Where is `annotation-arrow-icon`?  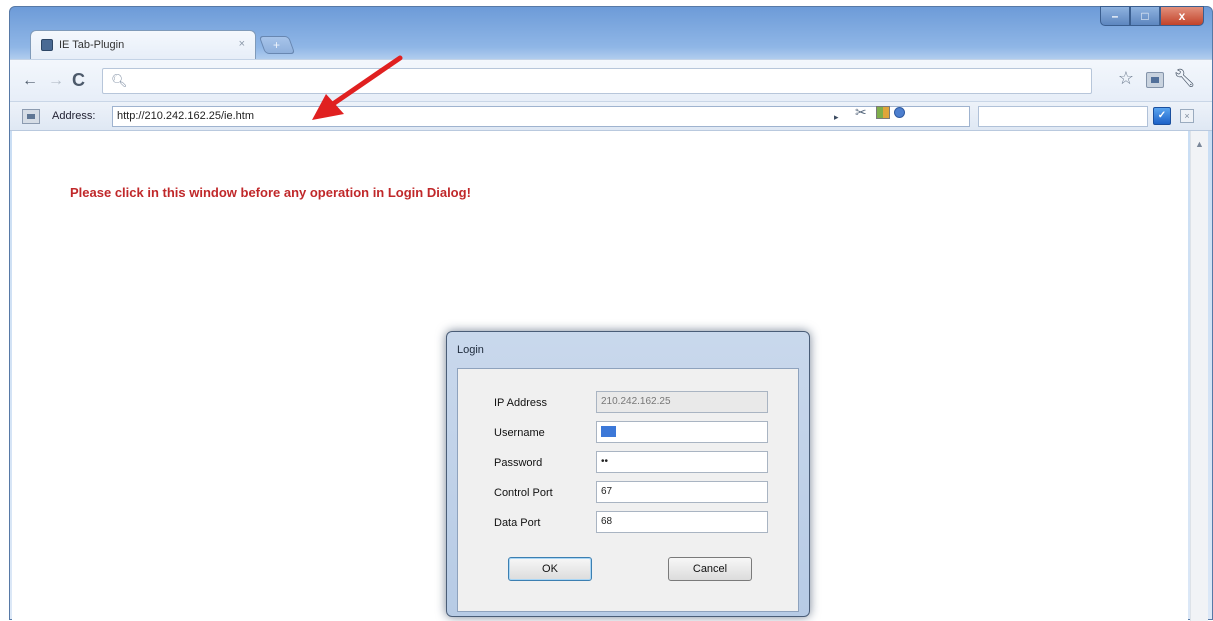 annotation-arrow-icon is located at coordinates (357, 87).